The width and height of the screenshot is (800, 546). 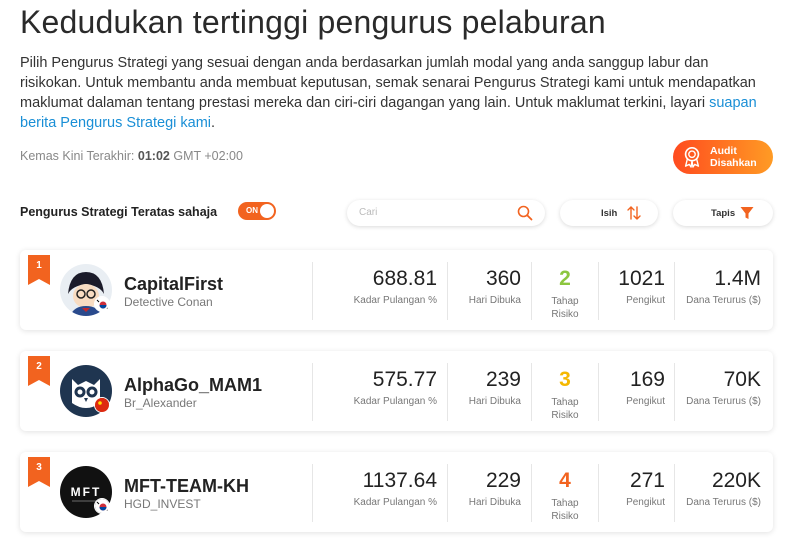 I want to click on top-managers-toggle: ON, so click(x=257, y=211).